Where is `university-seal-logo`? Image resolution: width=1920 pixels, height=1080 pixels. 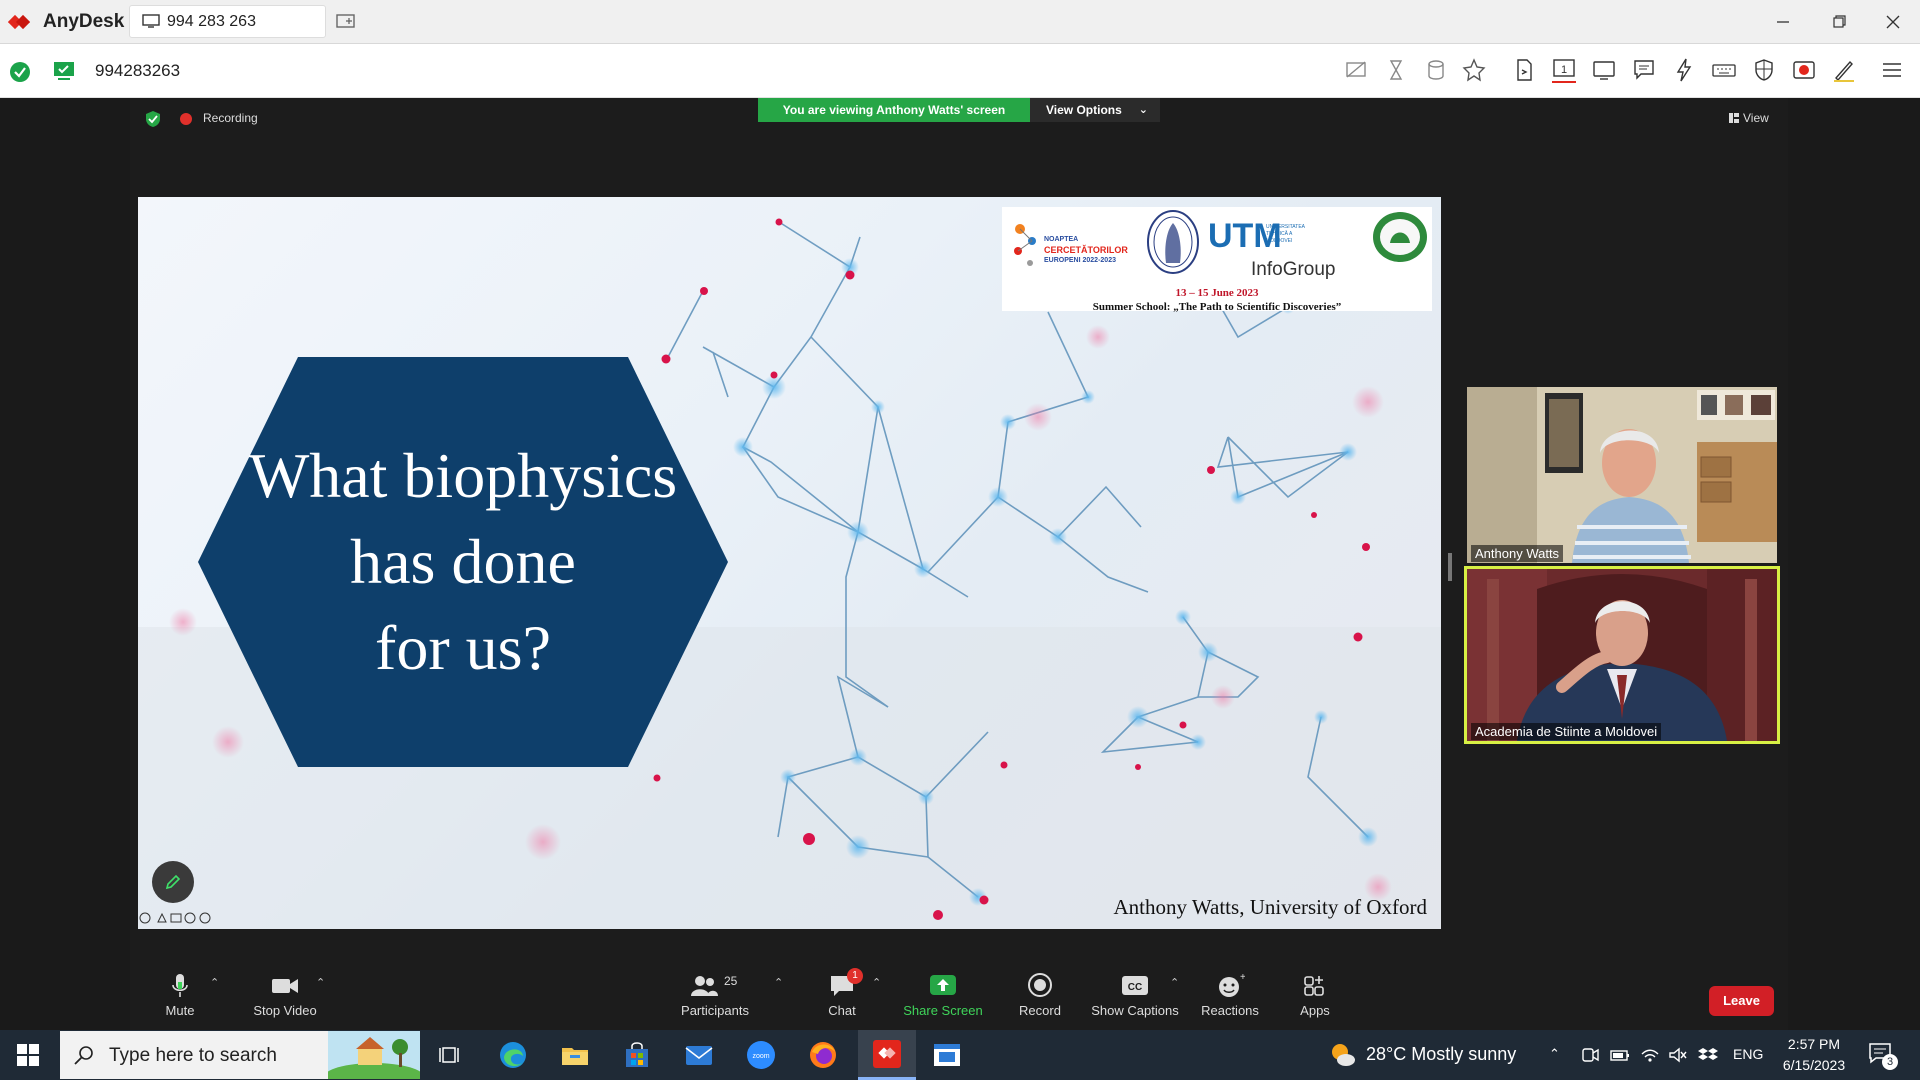
university-seal-logo is located at coordinates (1173, 242).